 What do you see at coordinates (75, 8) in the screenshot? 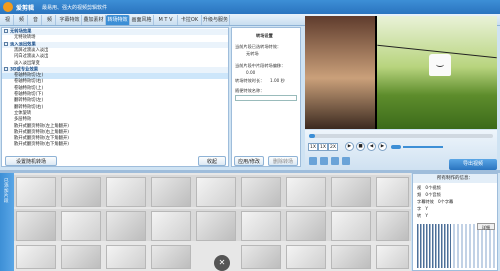
I see `app-subtitle: 最易用、强大的视频剪辑软件` at bounding box center [75, 8].